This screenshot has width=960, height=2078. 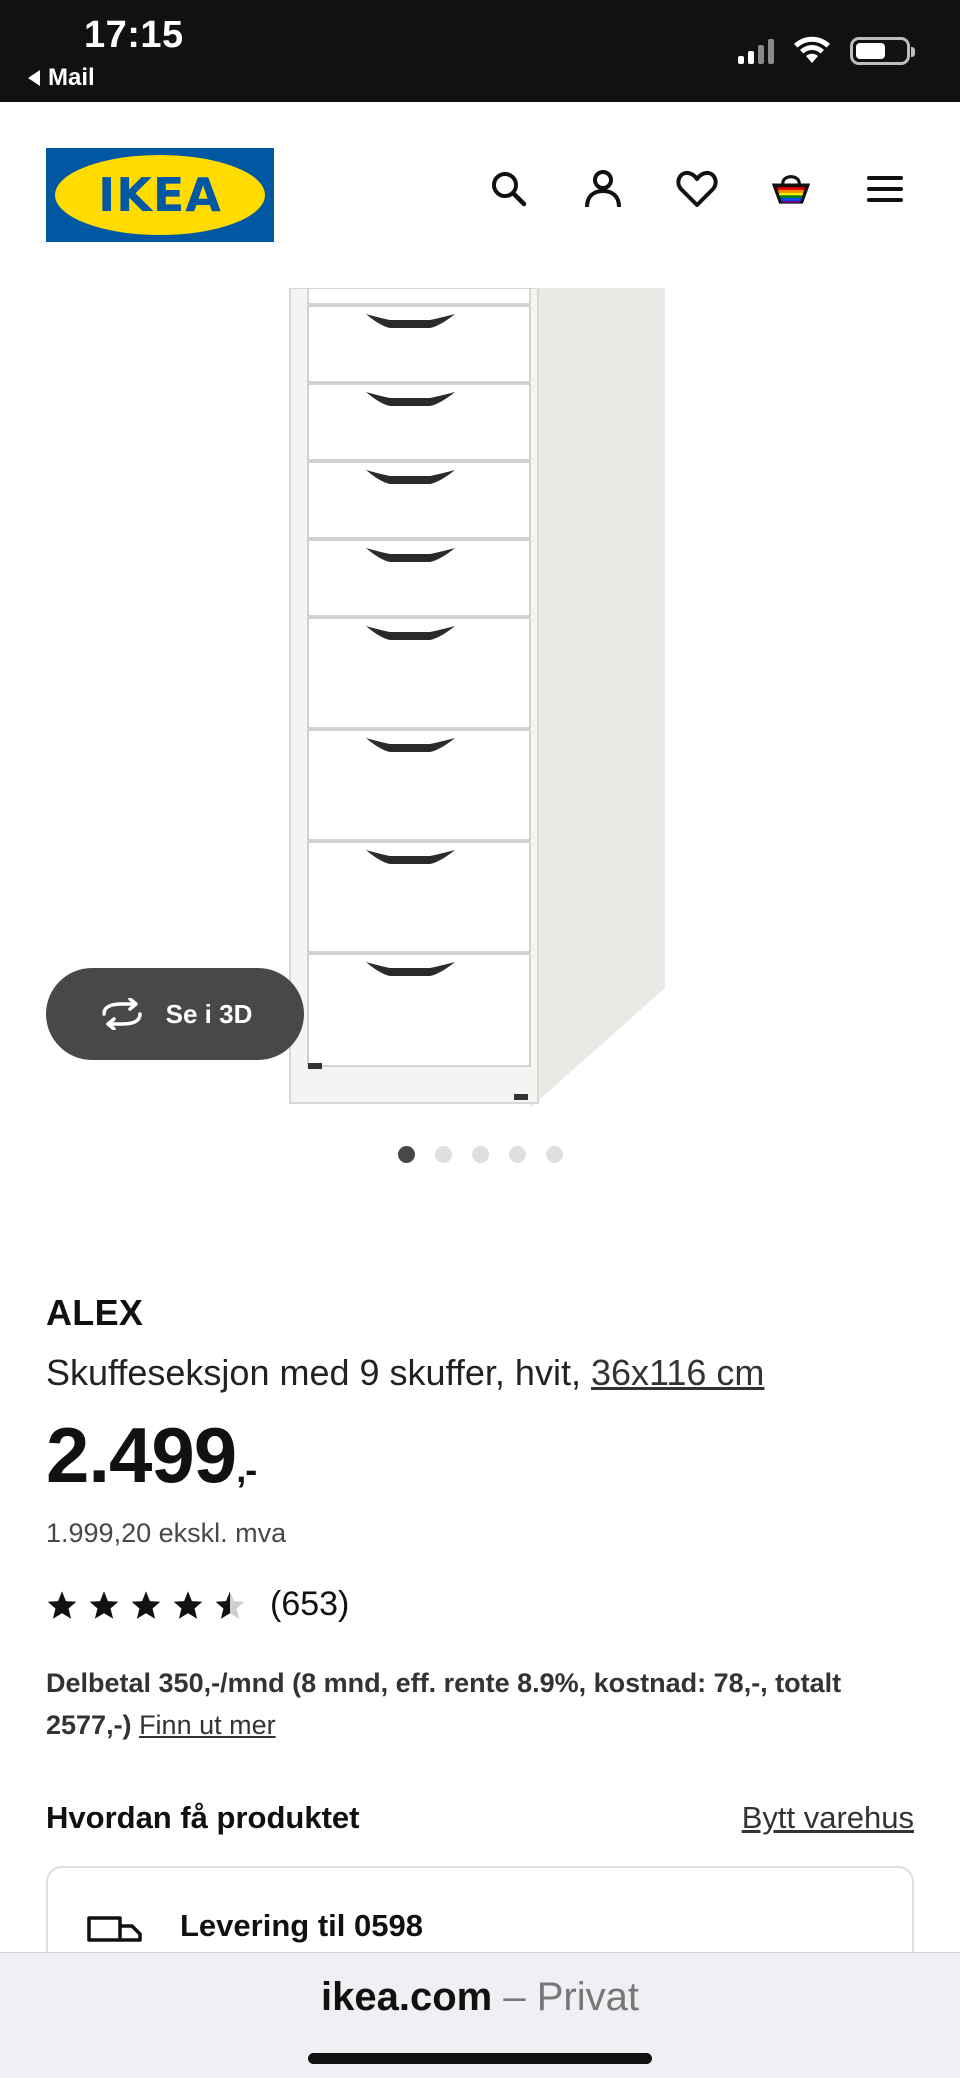 I want to click on view-3d-button: Se i 3D, so click(x=175, y=1014).